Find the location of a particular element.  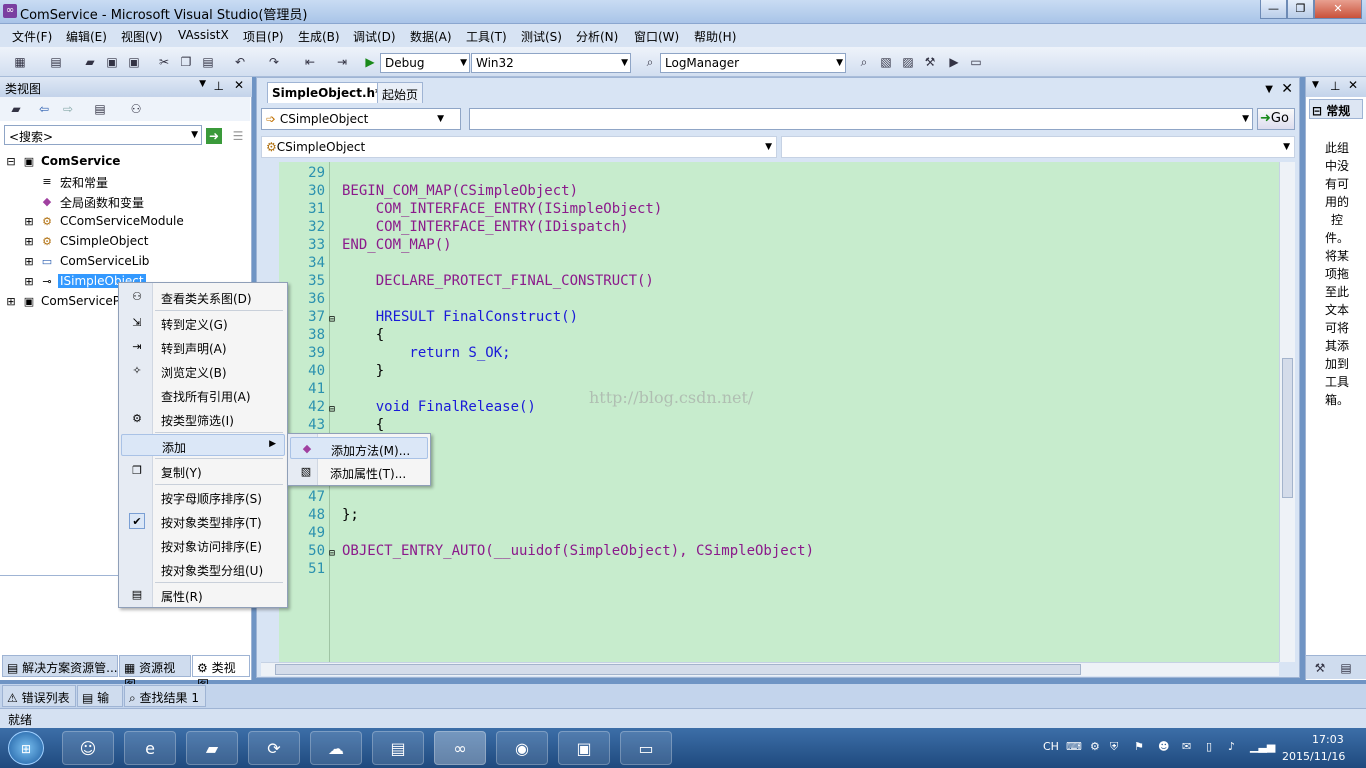

copy-icon: ❐ is located at coordinates (186, 62).